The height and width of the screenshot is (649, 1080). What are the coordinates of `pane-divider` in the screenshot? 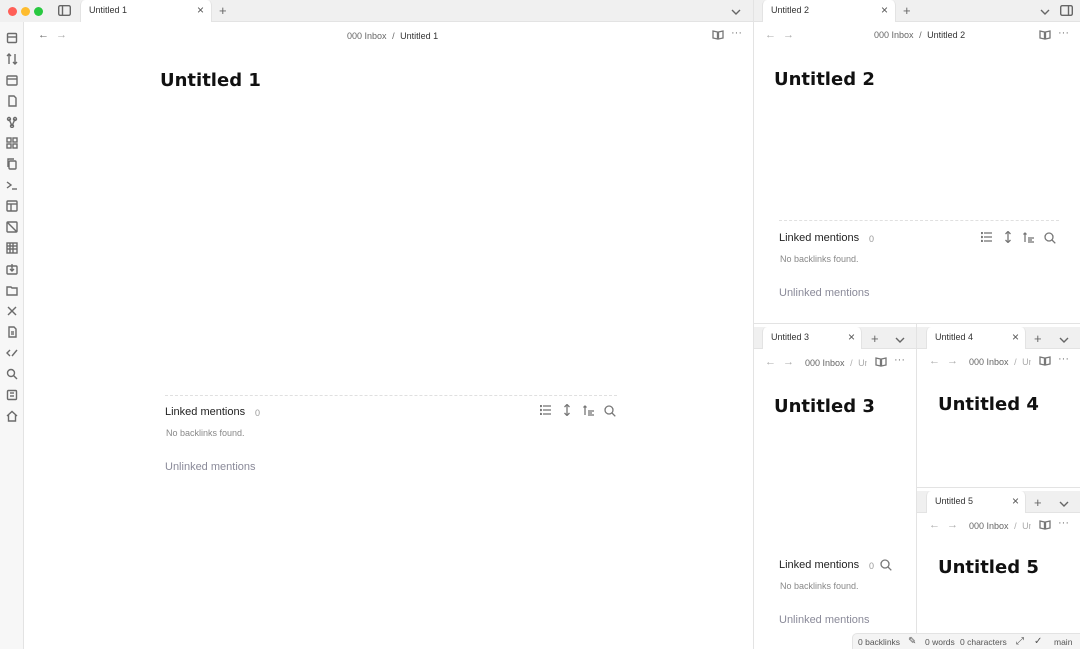 It's located at (753, 324).